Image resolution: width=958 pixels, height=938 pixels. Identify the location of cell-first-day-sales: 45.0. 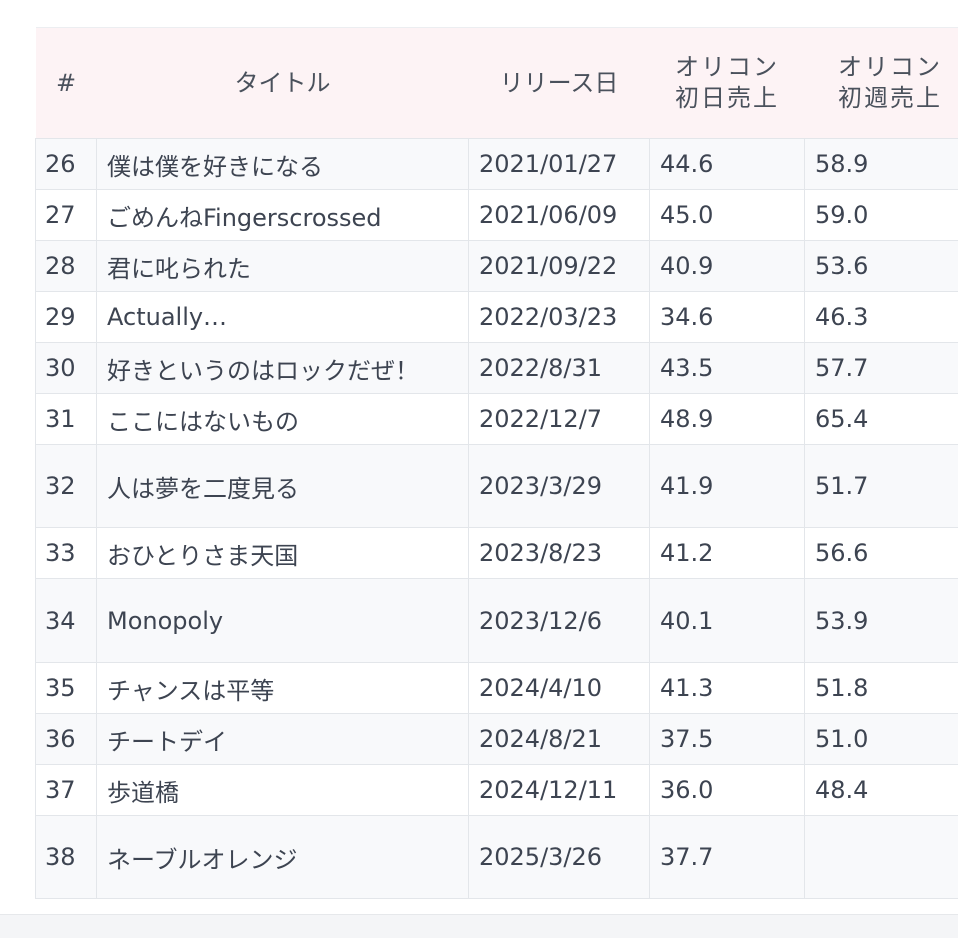
(727, 215).